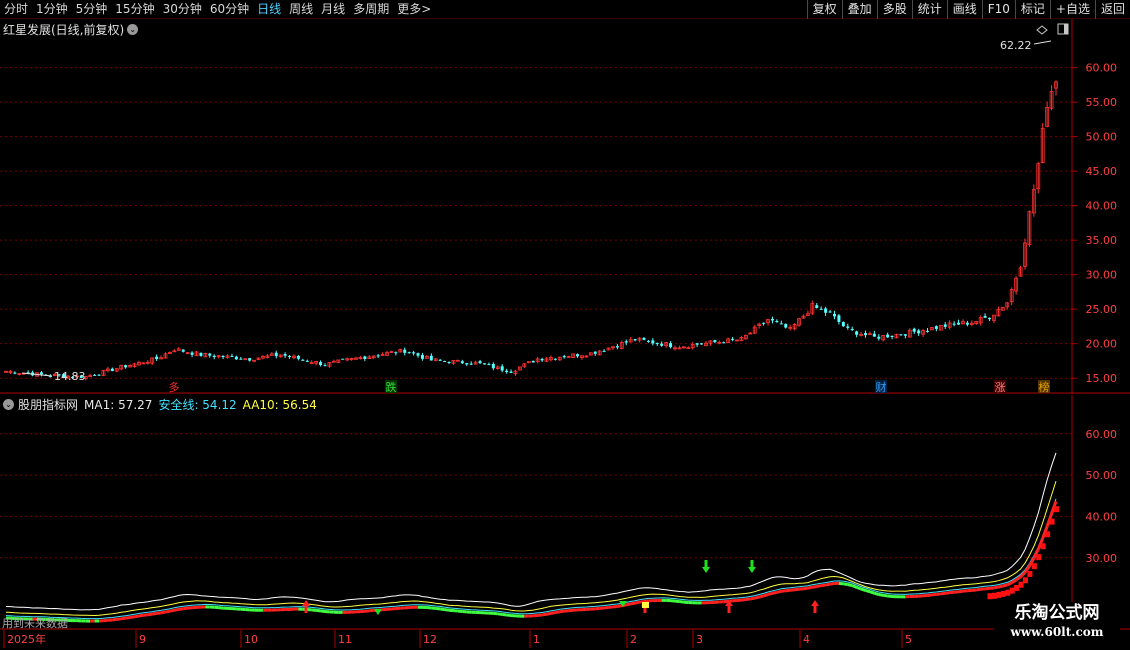 The image size is (1130, 650). What do you see at coordinates (1042, 42) in the screenshot?
I see `max-price-pointer` at bounding box center [1042, 42].